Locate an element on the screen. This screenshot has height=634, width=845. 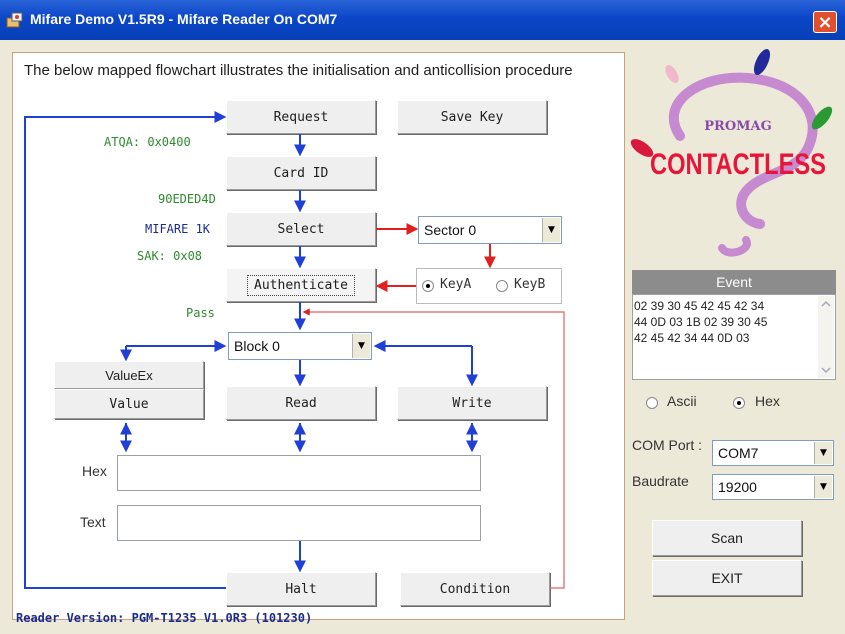
value-button-label: Value is located at coordinates (129, 404).